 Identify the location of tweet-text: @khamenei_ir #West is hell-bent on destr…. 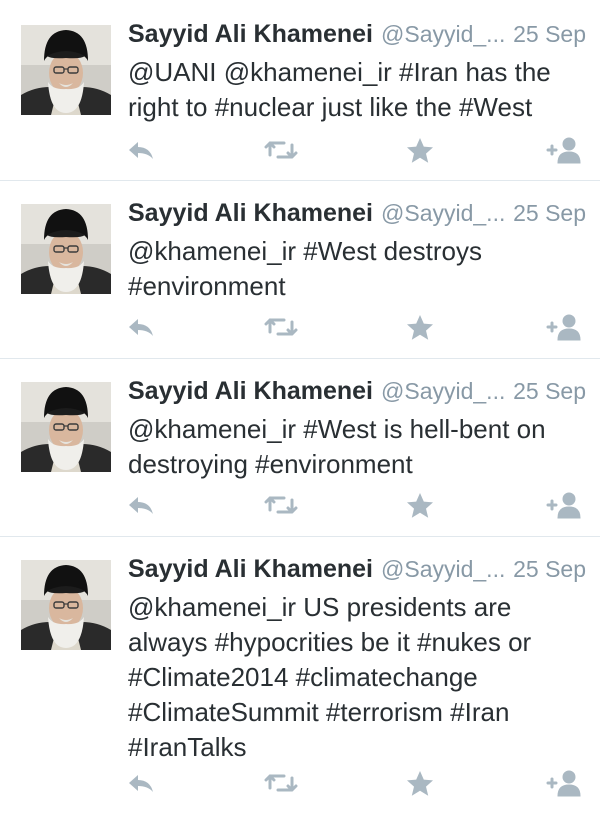
(337, 446).